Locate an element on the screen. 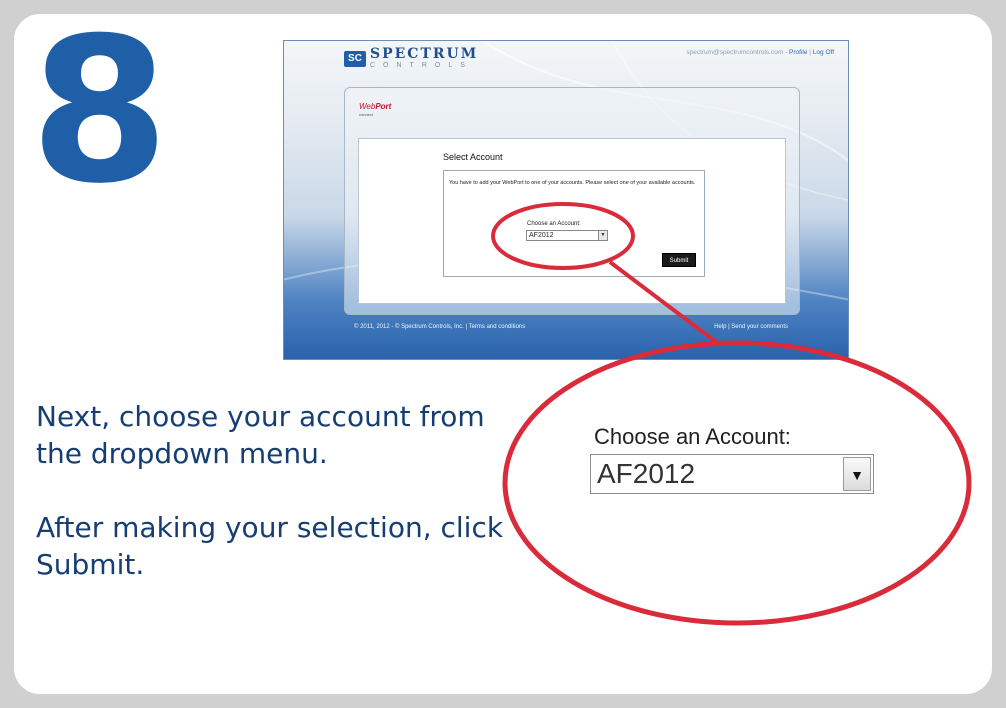 This screenshot has width=1006, height=708. spectrum-logo-icon: SC is located at coordinates (355, 58).